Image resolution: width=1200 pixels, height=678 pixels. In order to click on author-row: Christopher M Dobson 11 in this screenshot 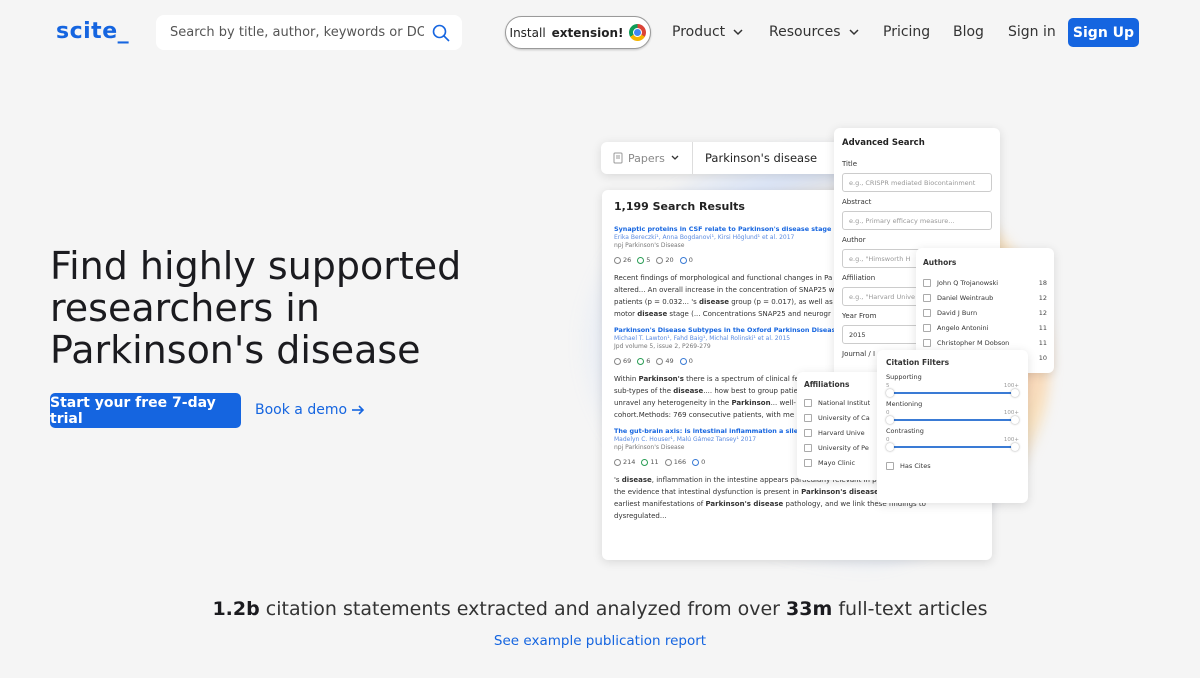, I will do `click(985, 342)`.